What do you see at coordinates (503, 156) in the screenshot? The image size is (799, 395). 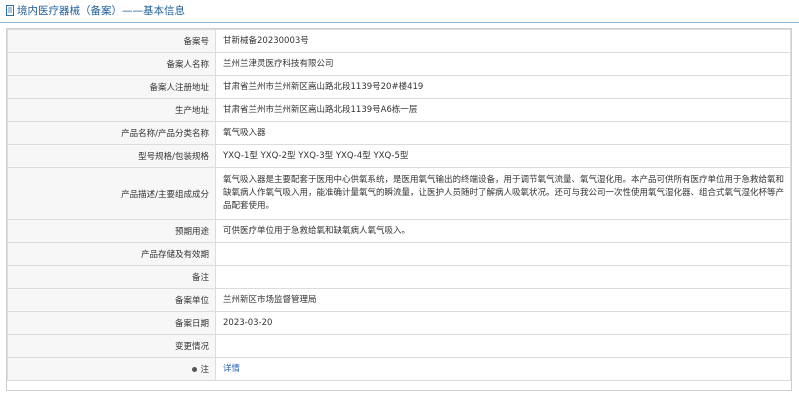 I see `model-value: YXQ-1型 YXQ-2型 YXQ-3型 YXQ-4型 YXQ-5型` at bounding box center [503, 156].